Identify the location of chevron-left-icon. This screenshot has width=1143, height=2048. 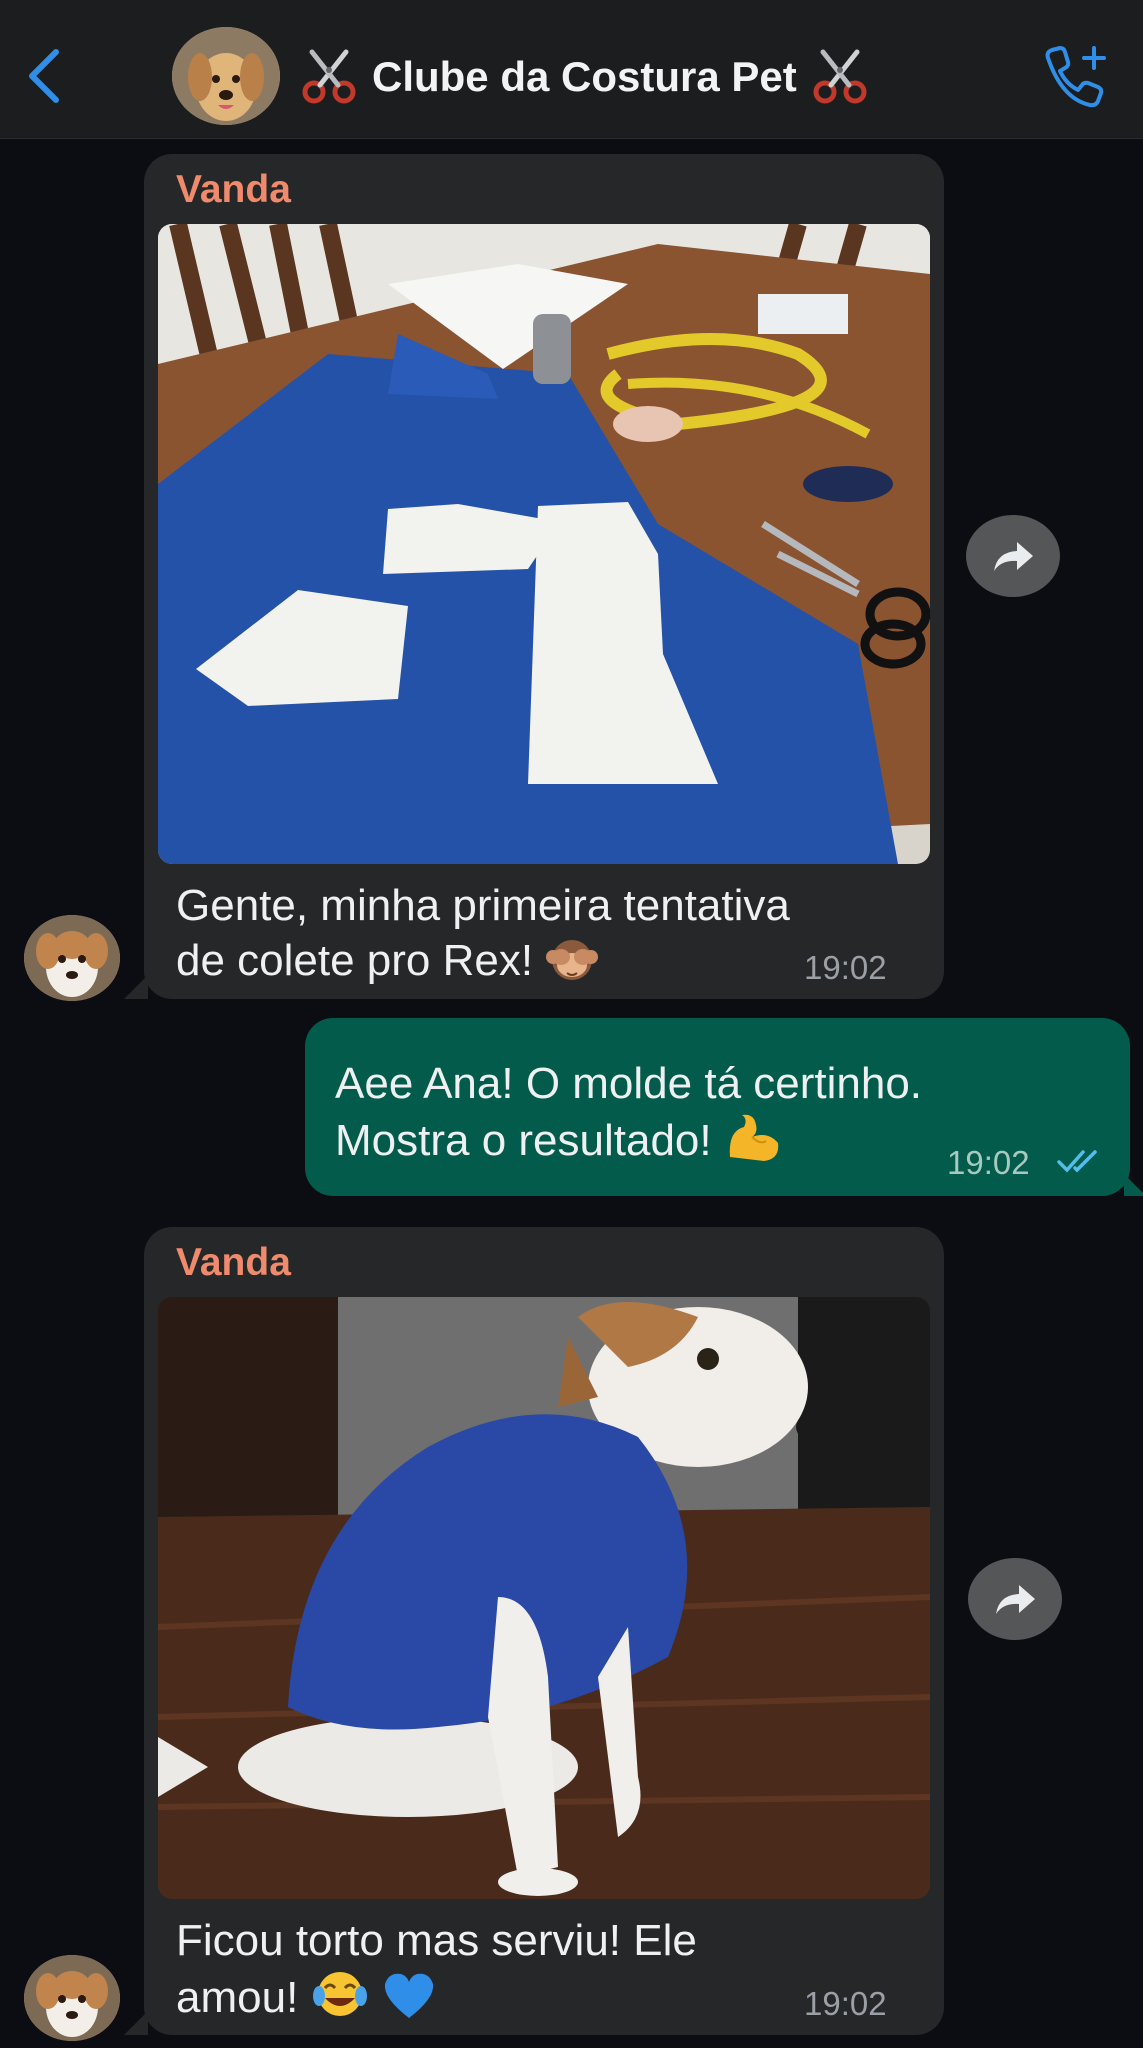
(45, 76).